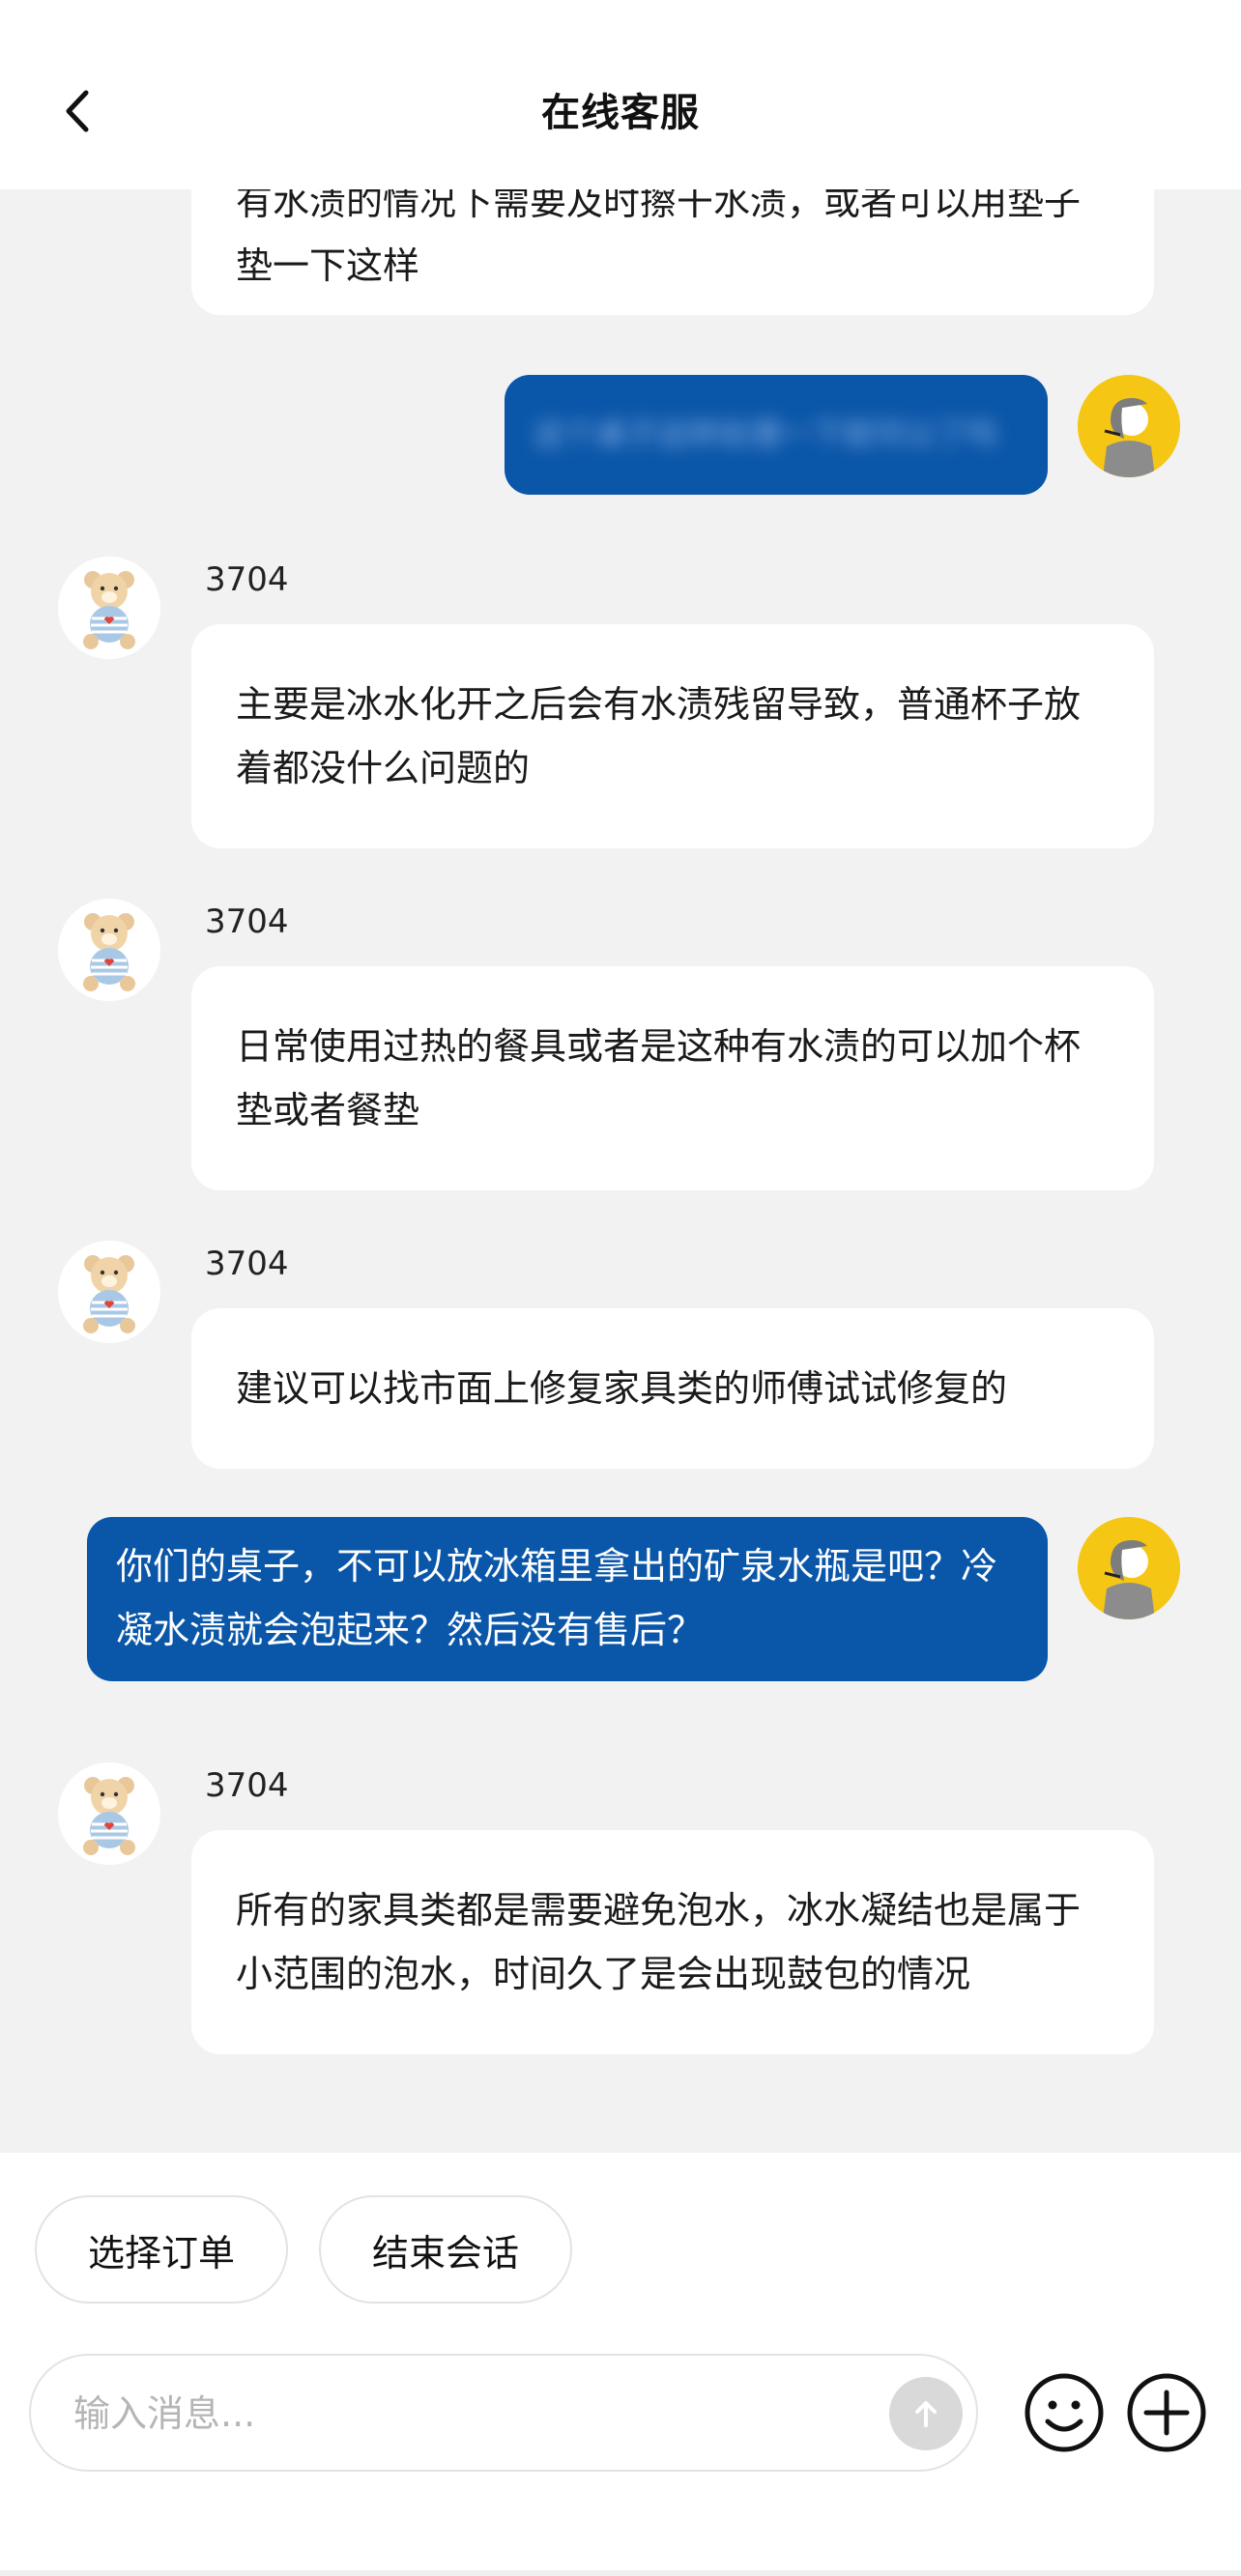 The image size is (1241, 2576). I want to click on smiley-icon, so click(1064, 2413).